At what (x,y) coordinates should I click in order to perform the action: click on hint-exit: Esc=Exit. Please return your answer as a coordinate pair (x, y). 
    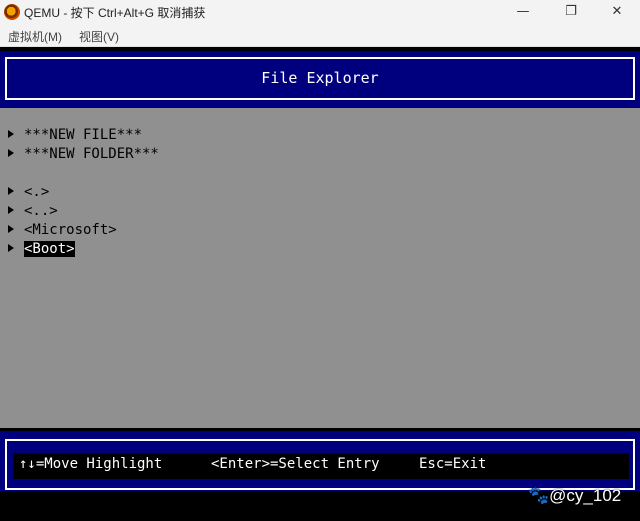
    Looking at the image, I should click on (453, 464).